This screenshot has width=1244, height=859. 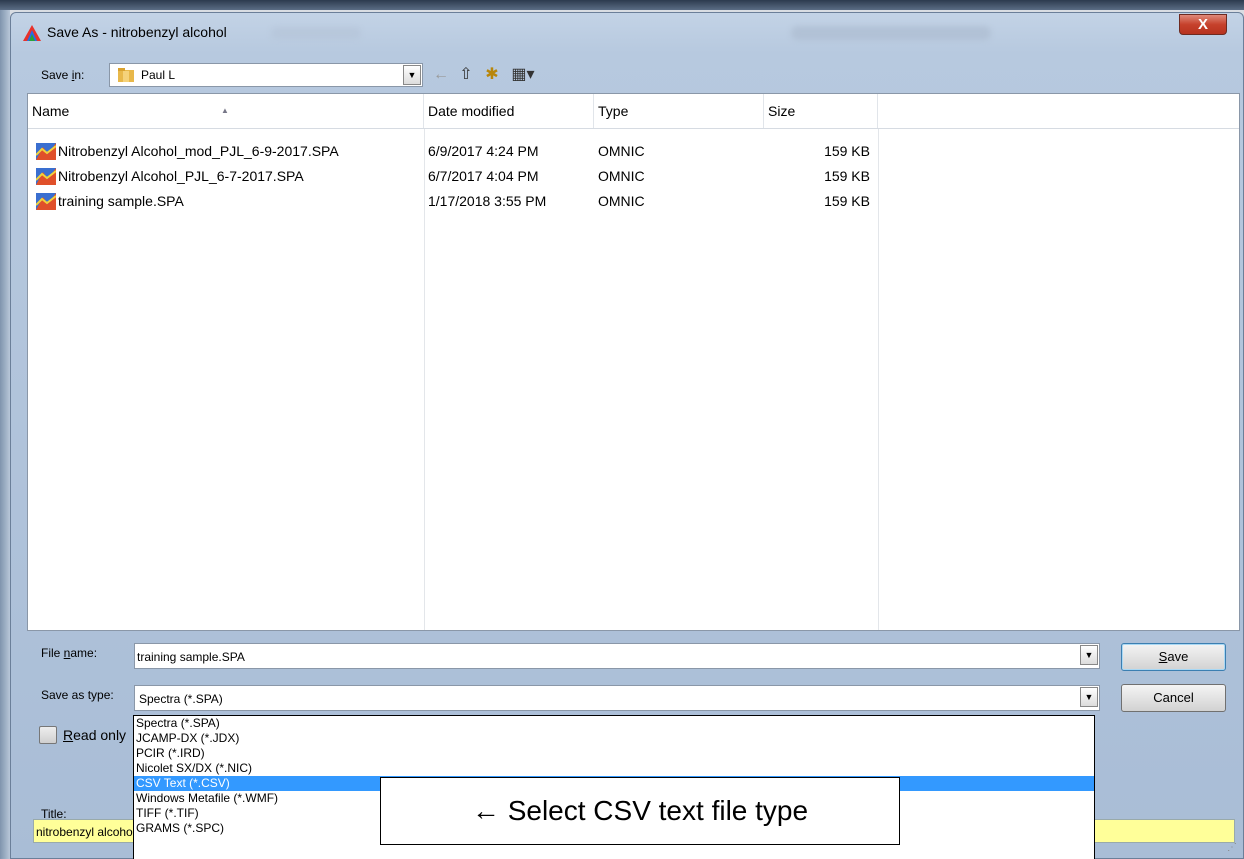 What do you see at coordinates (622, 5) in the screenshot?
I see `background-window-edge` at bounding box center [622, 5].